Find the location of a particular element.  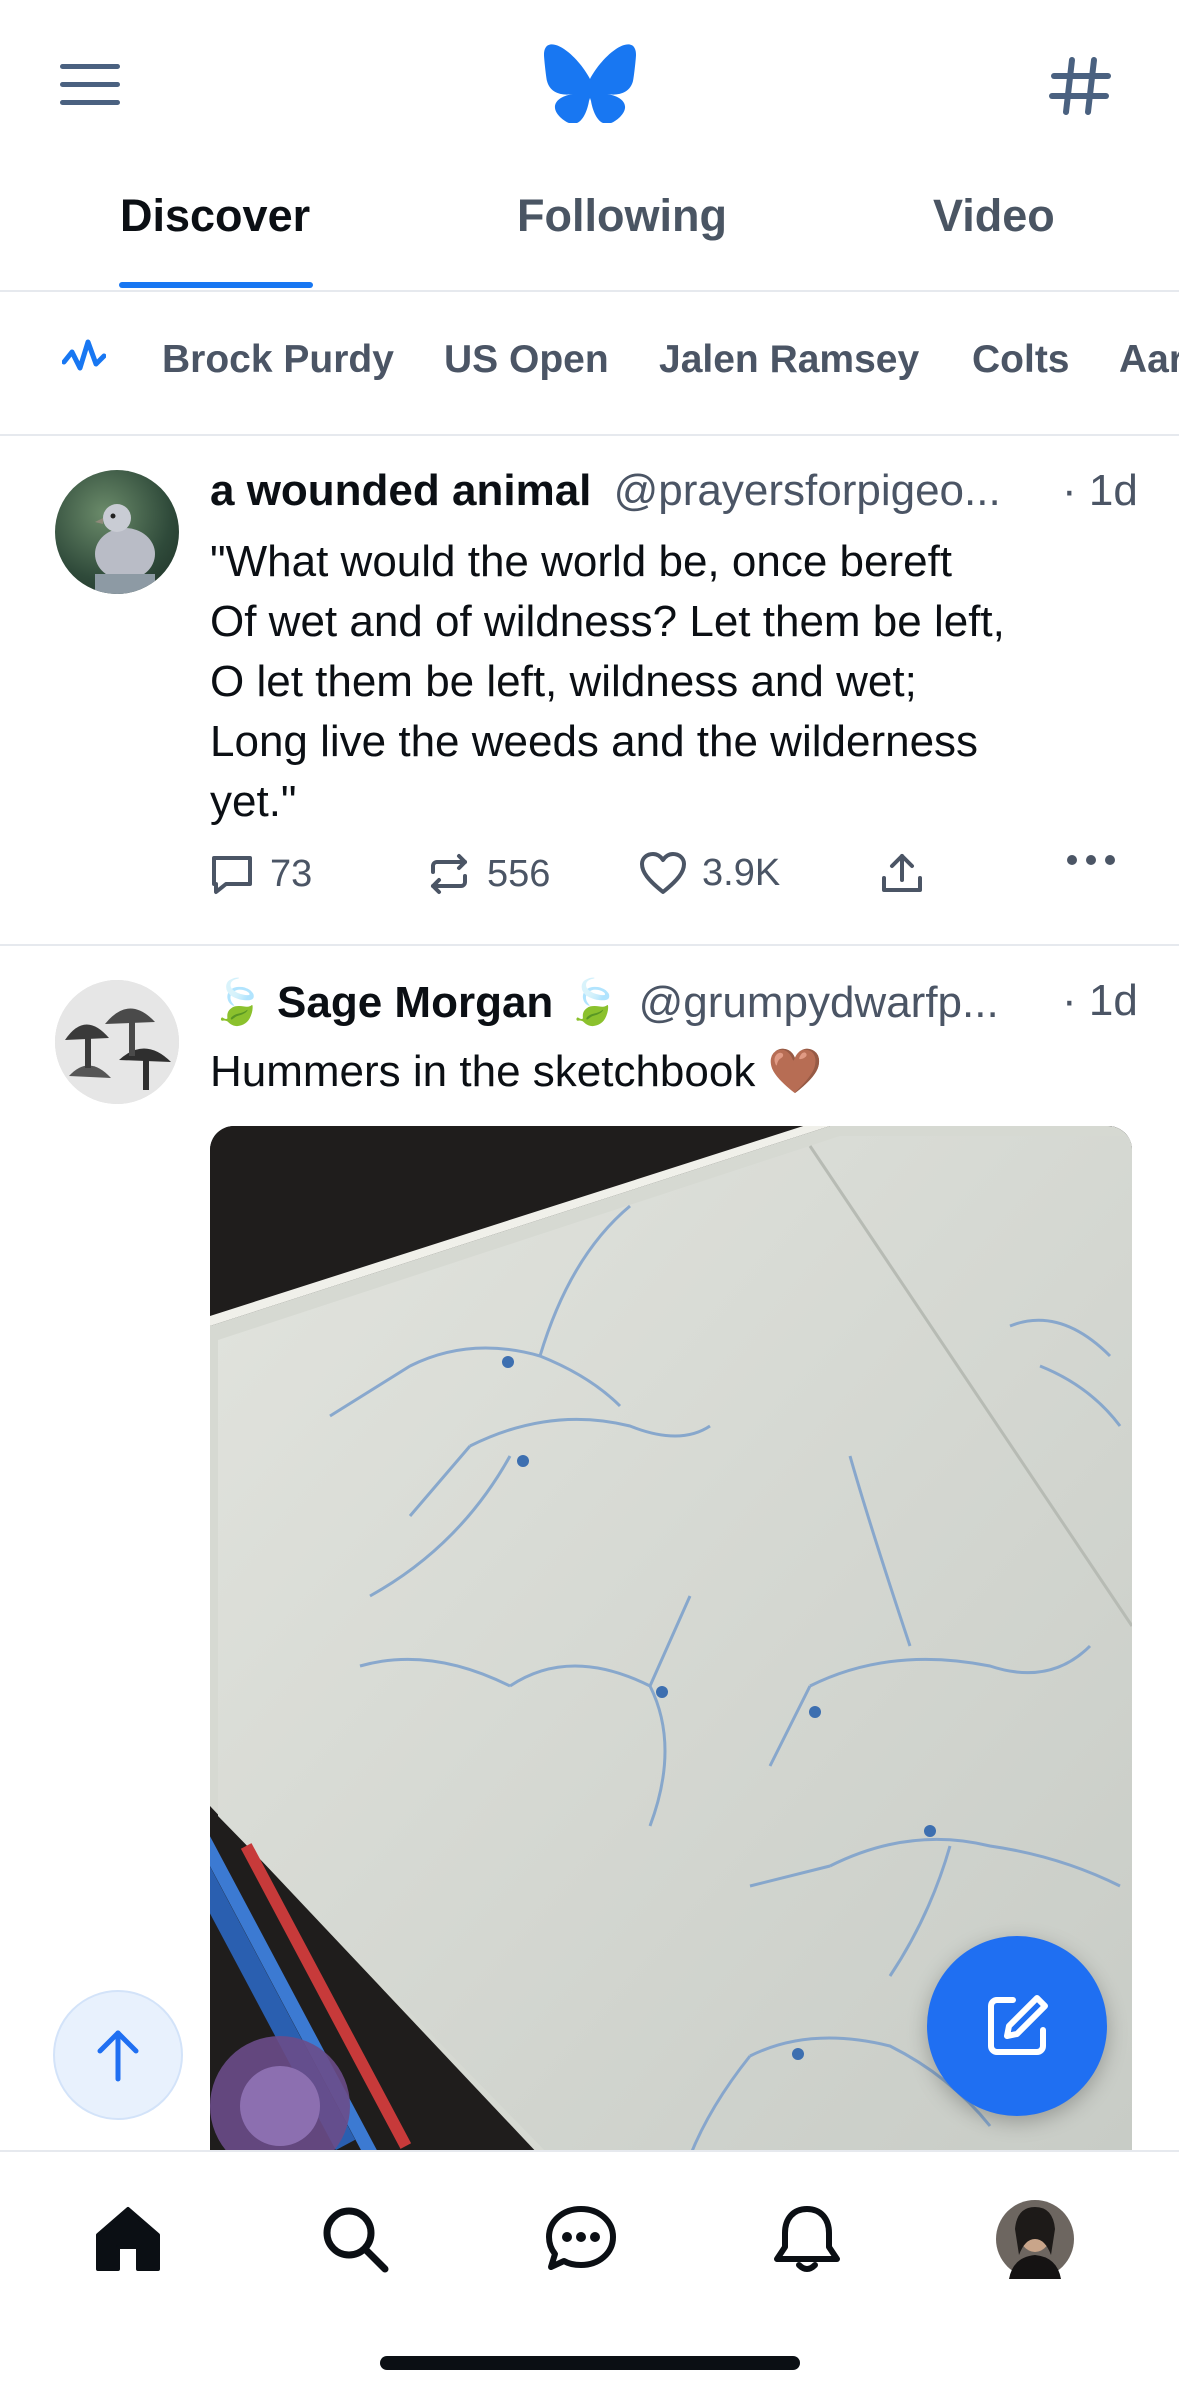

bluesky-logo is located at coordinates (590, 83).